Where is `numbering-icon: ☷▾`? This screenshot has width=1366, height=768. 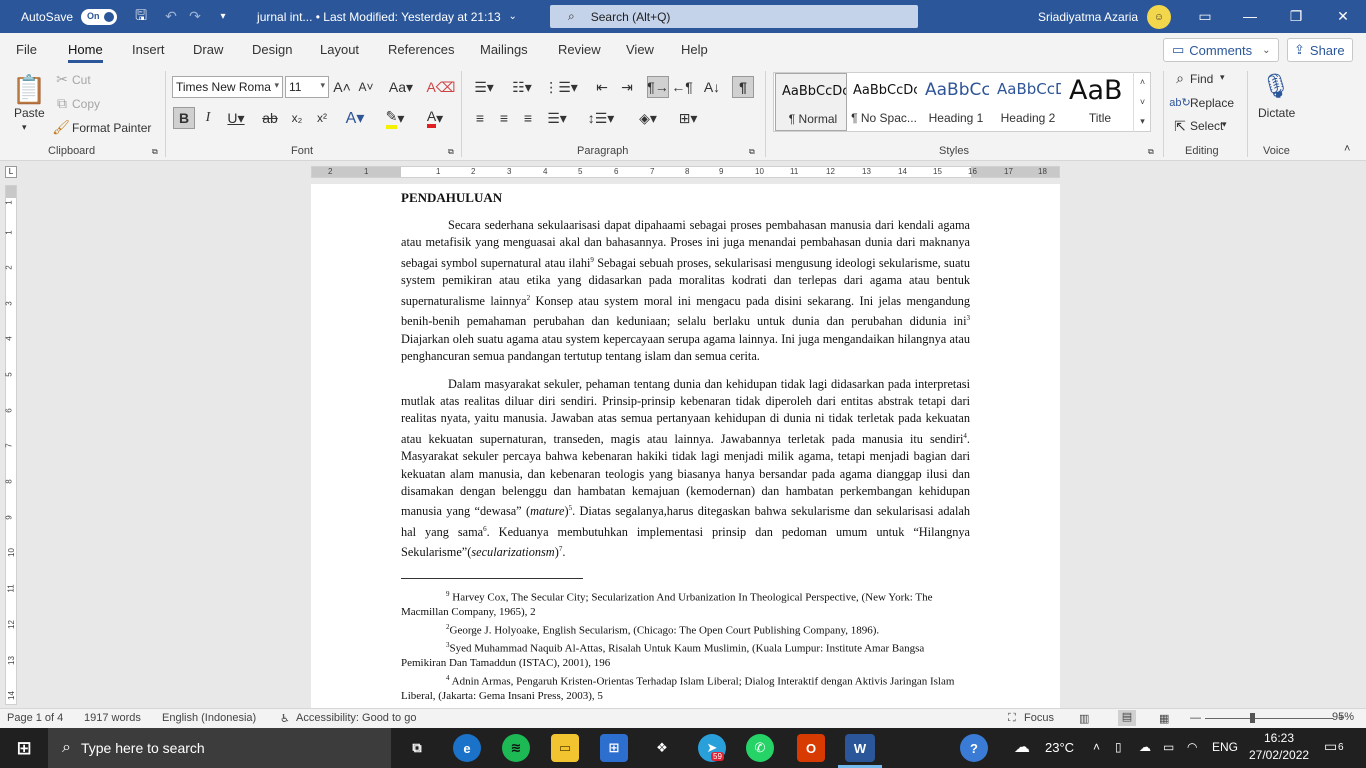 numbering-icon: ☷▾ is located at coordinates (522, 87).